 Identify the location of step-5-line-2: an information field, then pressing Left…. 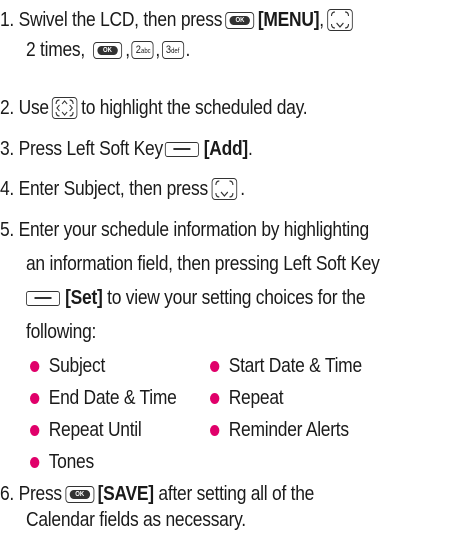
(203, 263).